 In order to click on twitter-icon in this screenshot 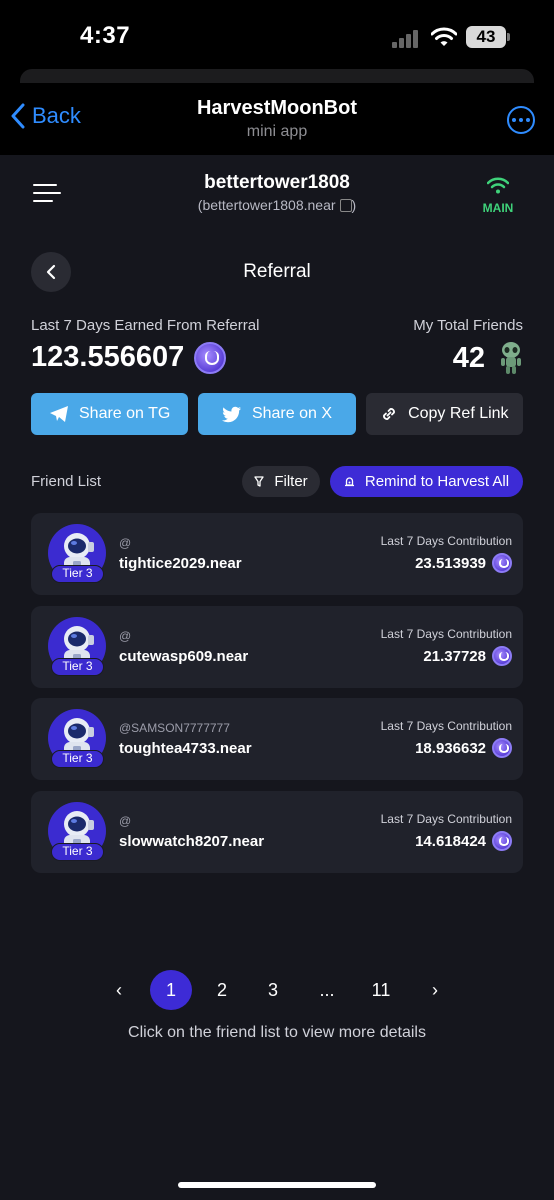, I will do `click(231, 414)`.